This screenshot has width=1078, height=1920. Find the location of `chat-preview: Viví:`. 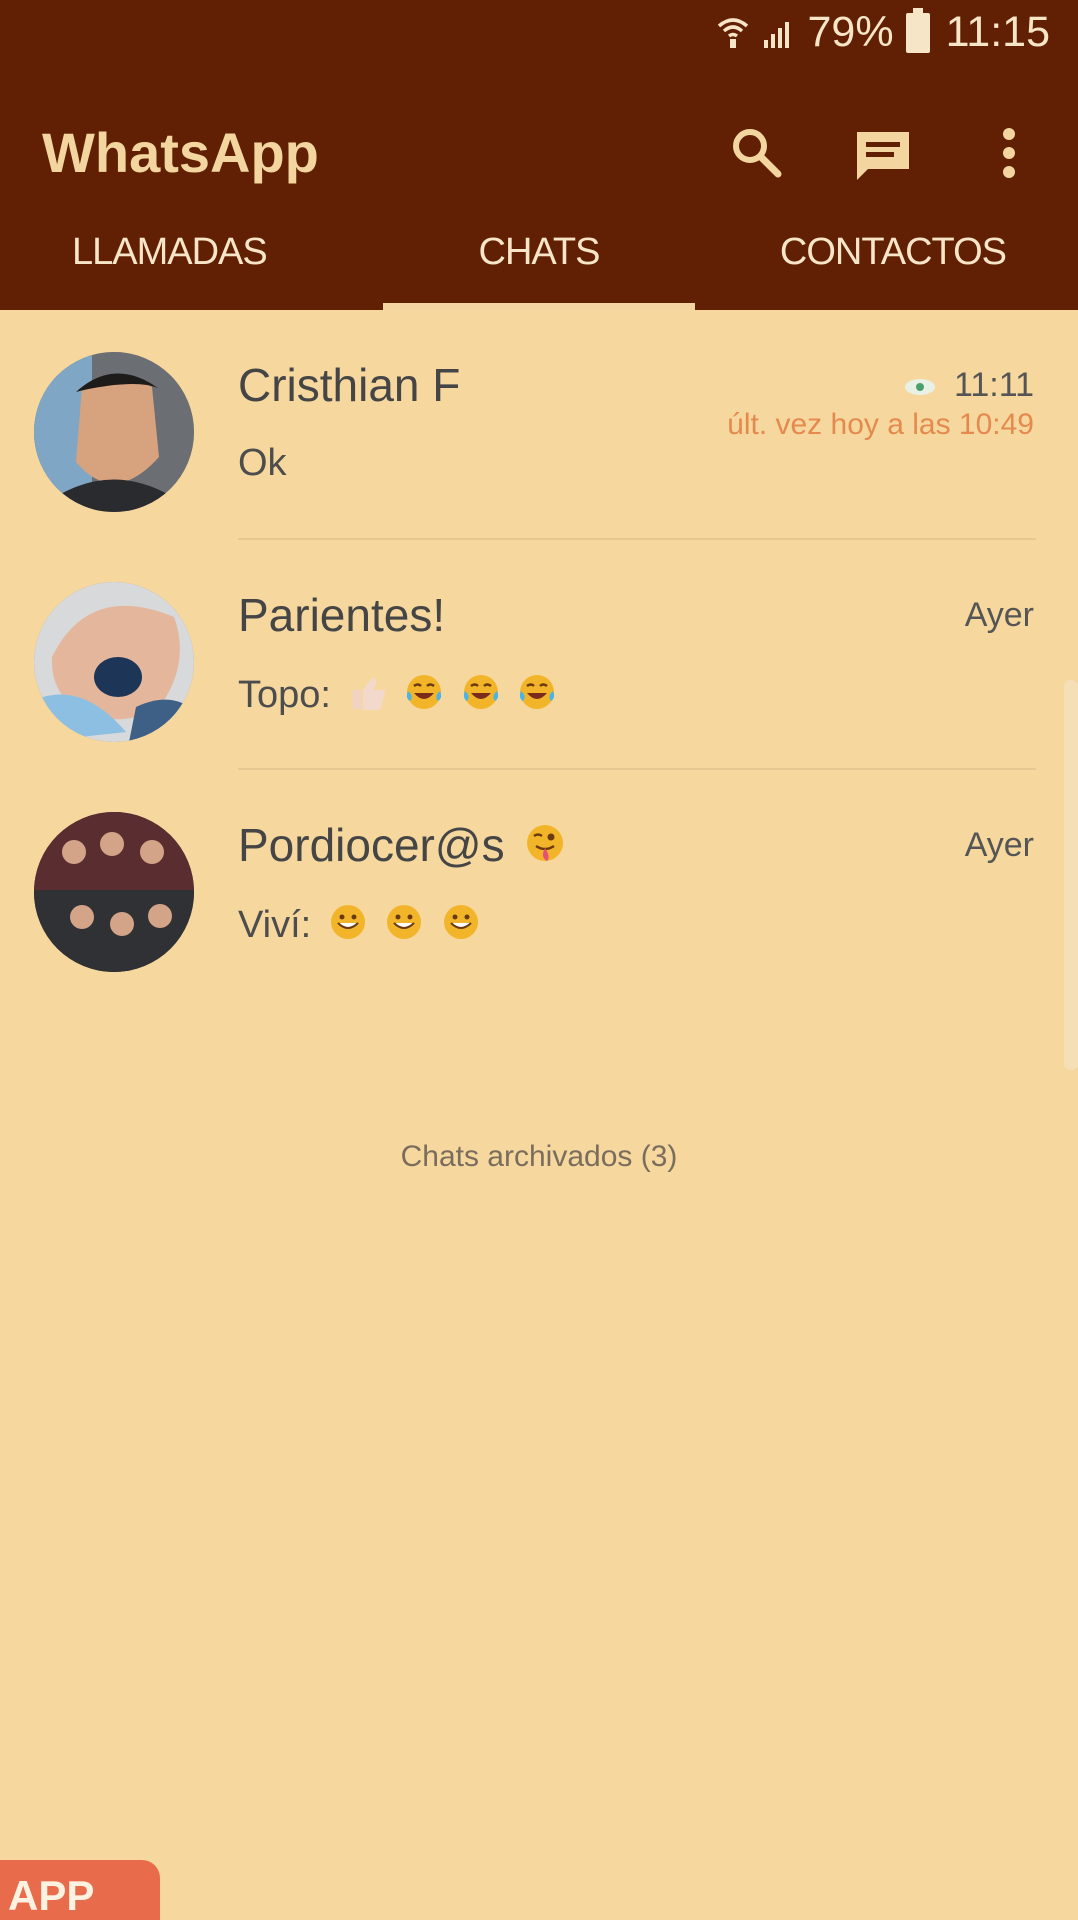

chat-preview: Viví: is located at coordinates (359, 927).